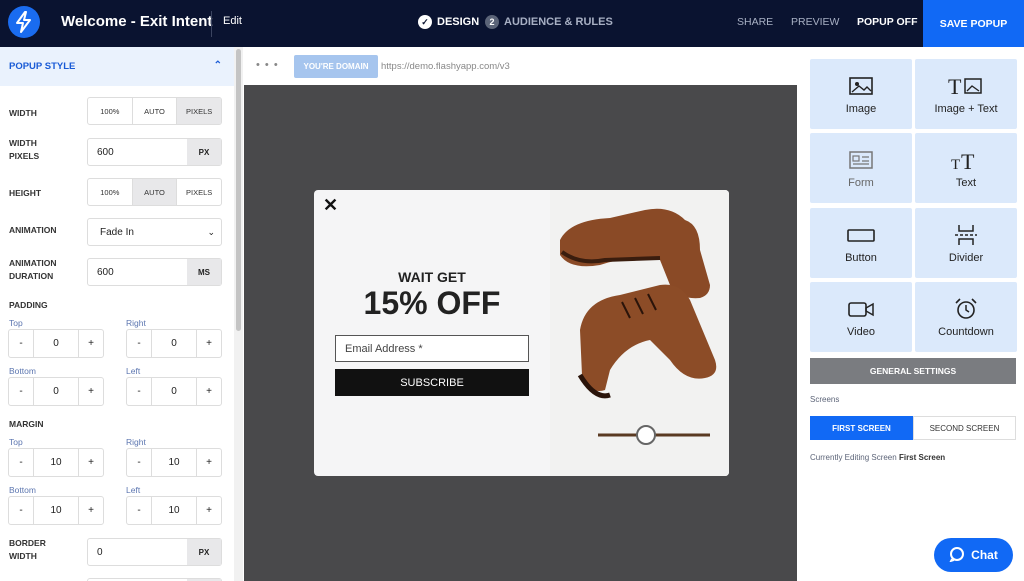  What do you see at coordinates (33, 263) in the screenshot?
I see `anim-duration-label-1: ANIMATION` at bounding box center [33, 263].